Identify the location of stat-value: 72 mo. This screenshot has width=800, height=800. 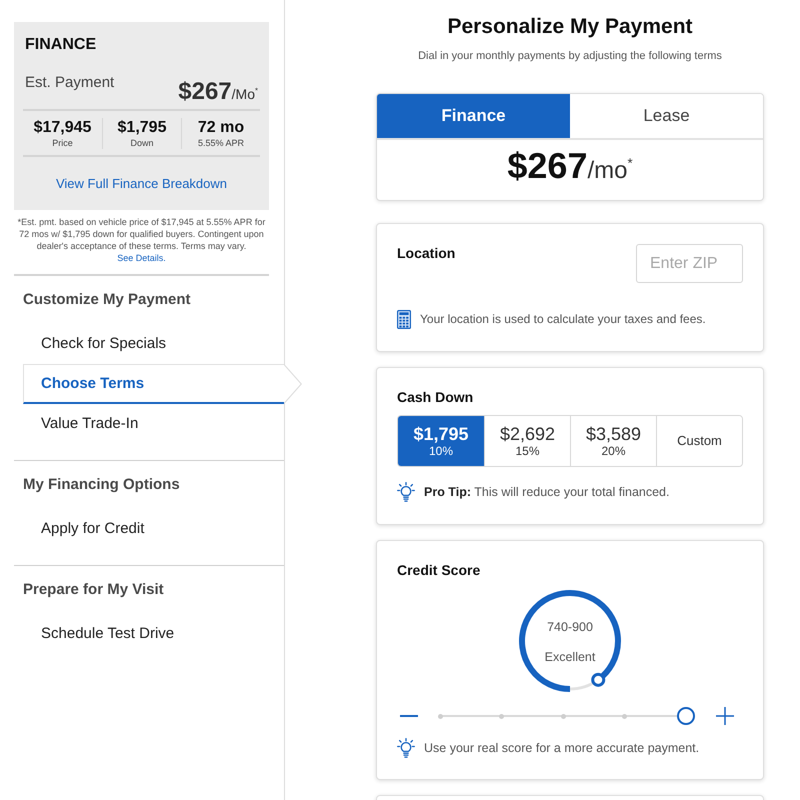
(221, 127).